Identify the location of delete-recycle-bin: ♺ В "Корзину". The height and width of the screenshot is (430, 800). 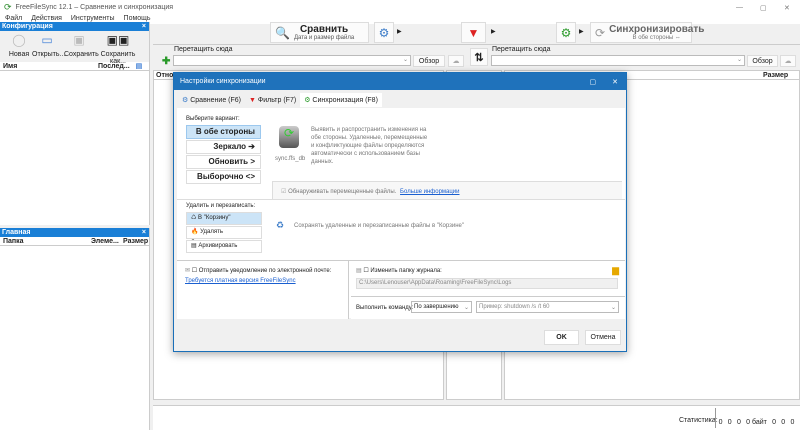
(224, 218).